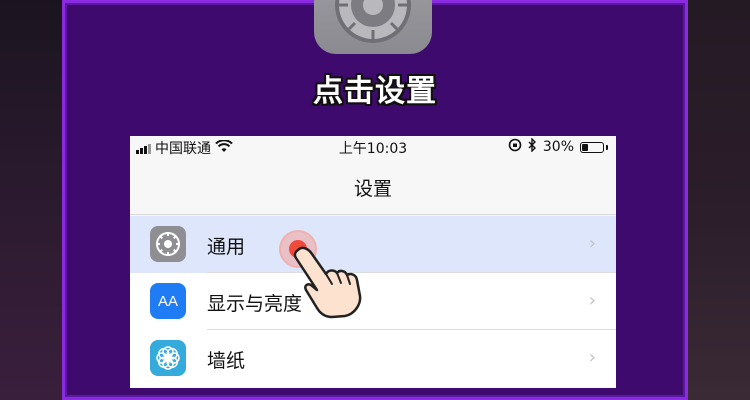  What do you see at coordinates (532, 146) in the screenshot?
I see `bluetooth-icon` at bounding box center [532, 146].